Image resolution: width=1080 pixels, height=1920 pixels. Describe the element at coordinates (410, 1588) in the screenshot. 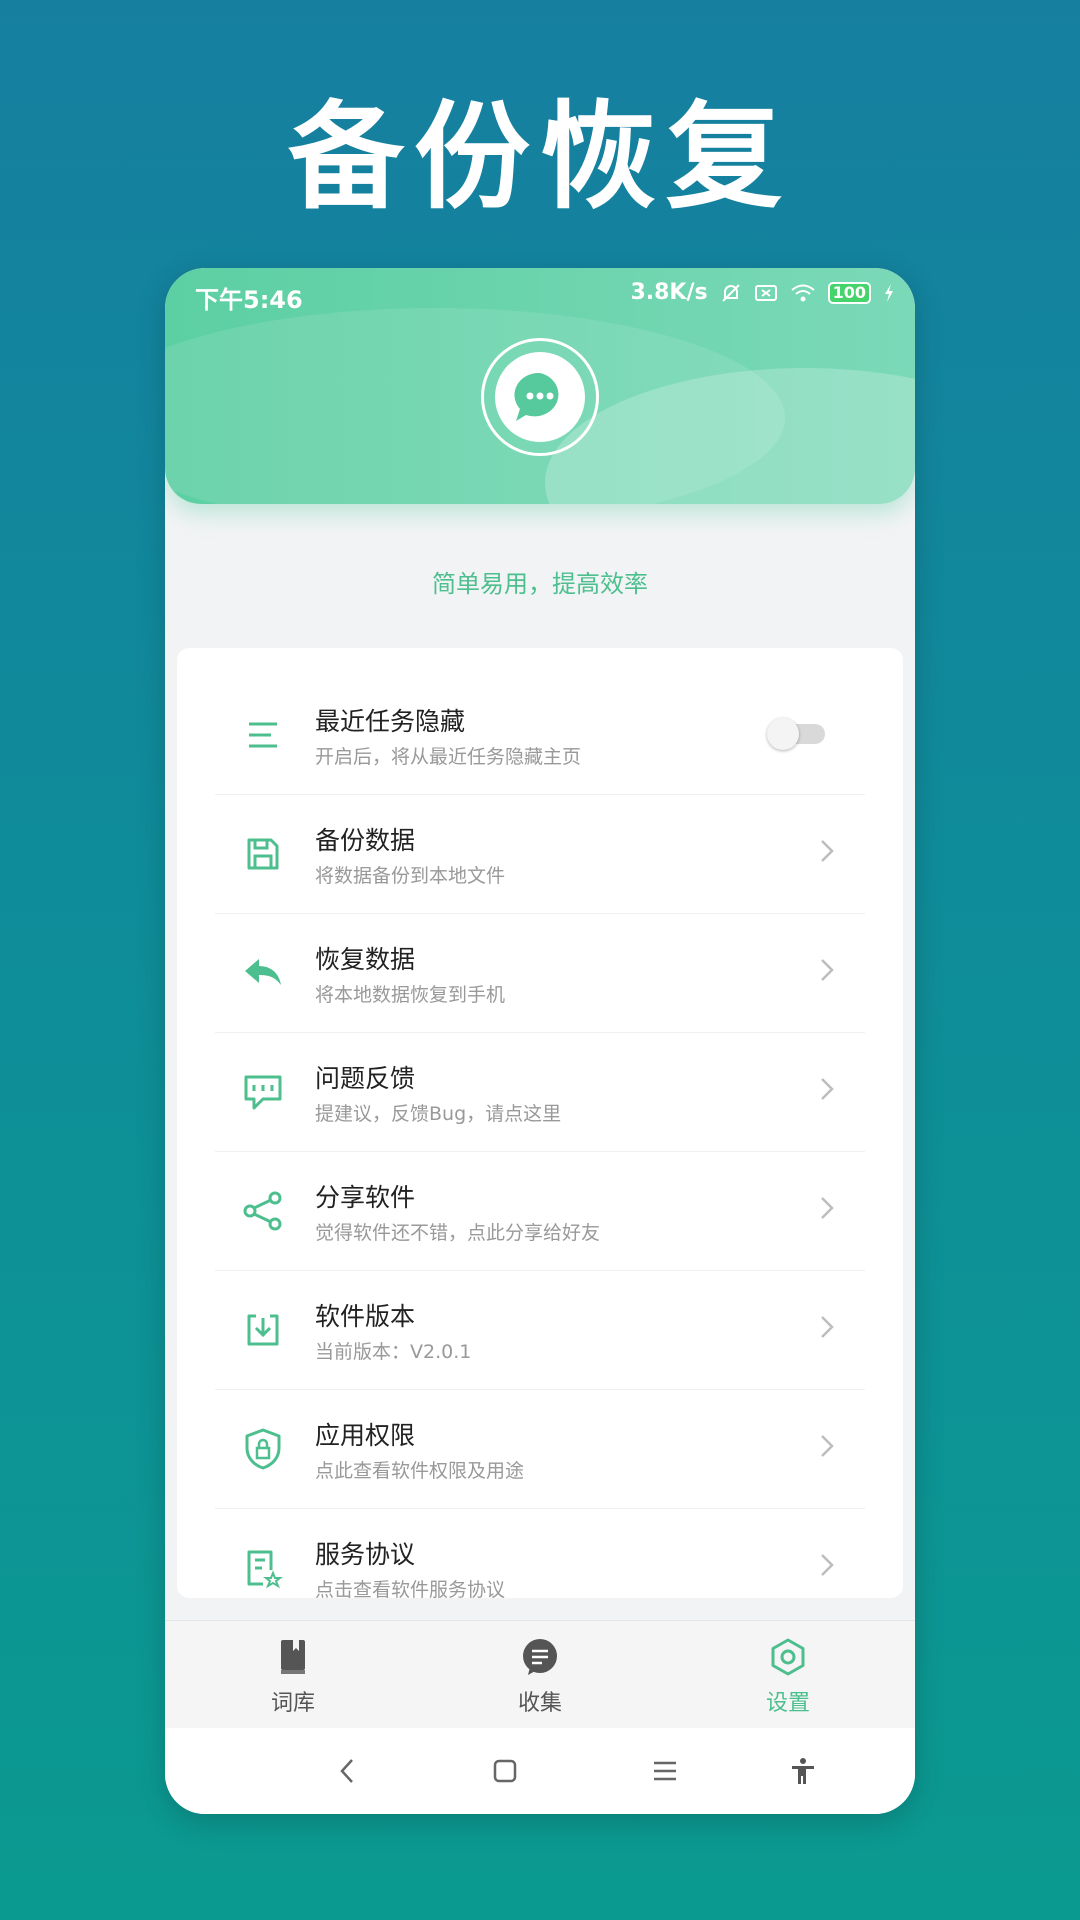

I see `setting-subtitle: 点击查看软件服务协议` at that location.